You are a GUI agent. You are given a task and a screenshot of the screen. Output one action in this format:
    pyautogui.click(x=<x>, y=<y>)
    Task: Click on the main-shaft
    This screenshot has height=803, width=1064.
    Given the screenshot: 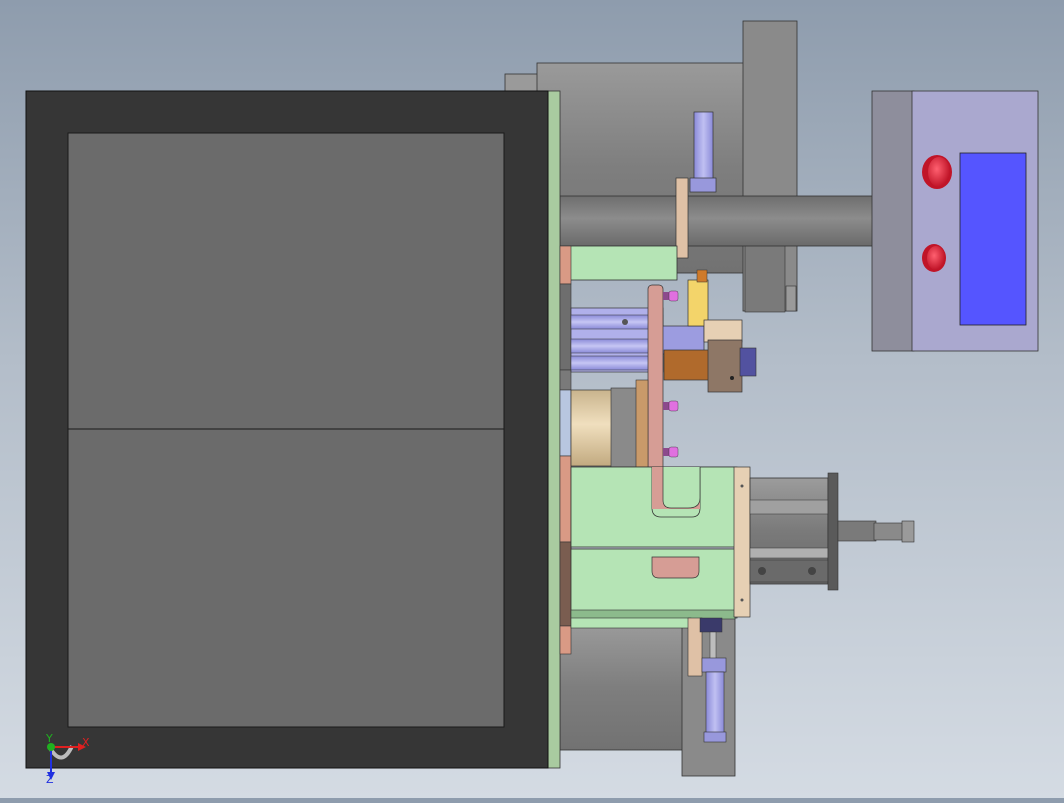 What is the action you would take?
    pyautogui.click(x=718, y=221)
    